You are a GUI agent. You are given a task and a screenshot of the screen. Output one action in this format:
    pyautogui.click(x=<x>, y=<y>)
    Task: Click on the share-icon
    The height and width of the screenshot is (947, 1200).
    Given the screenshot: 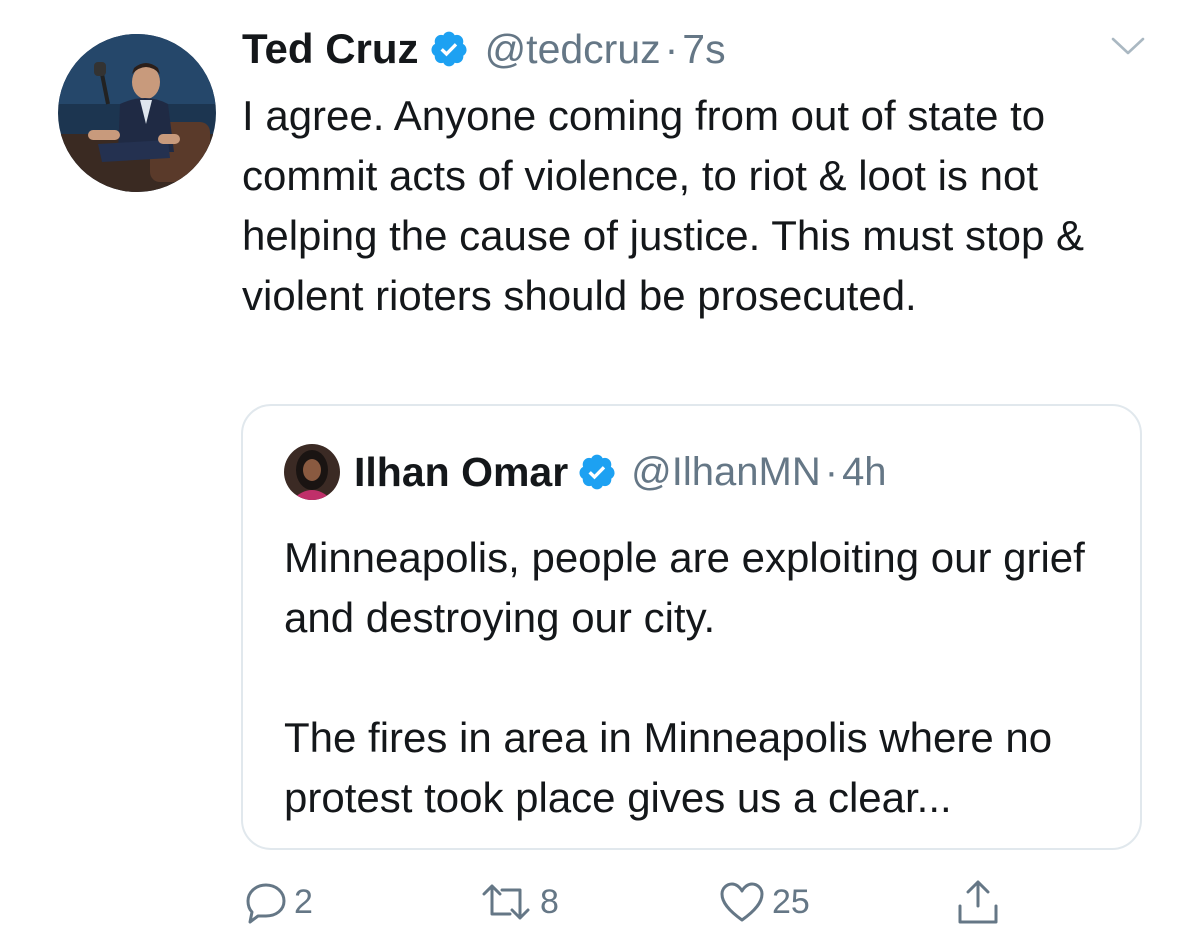 What is the action you would take?
    pyautogui.click(x=978, y=902)
    